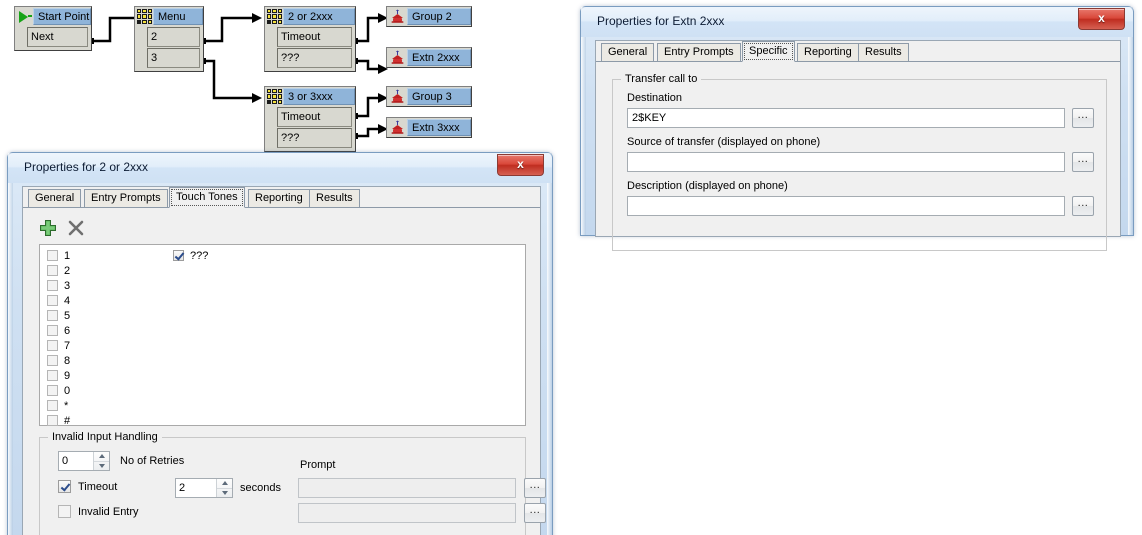 The image size is (1142, 535). I want to click on tone-label: 5, so click(67, 315).